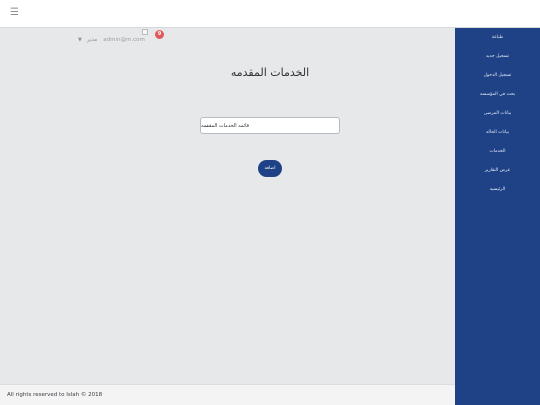 The image size is (540, 405). Describe the element at coordinates (270, 168) in the screenshot. I see `add-button: اضافه` at that location.